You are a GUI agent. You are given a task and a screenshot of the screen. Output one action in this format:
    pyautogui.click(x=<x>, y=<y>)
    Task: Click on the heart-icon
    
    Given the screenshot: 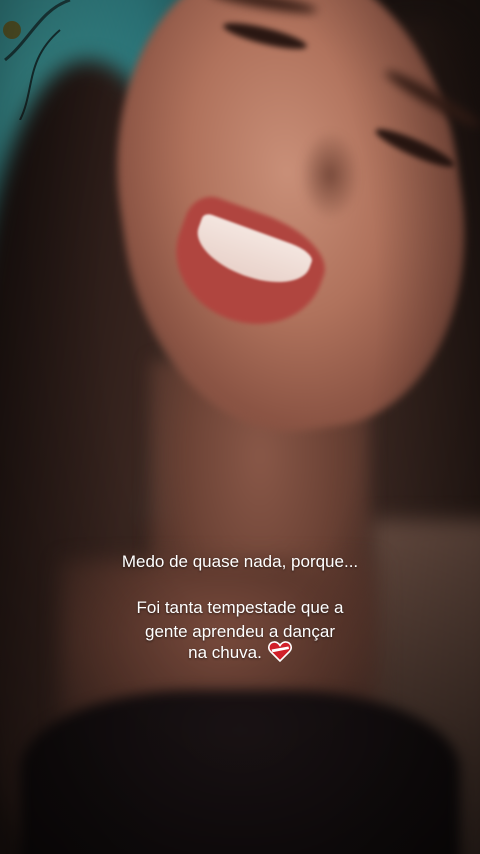 What is the action you would take?
    pyautogui.click(x=279, y=651)
    